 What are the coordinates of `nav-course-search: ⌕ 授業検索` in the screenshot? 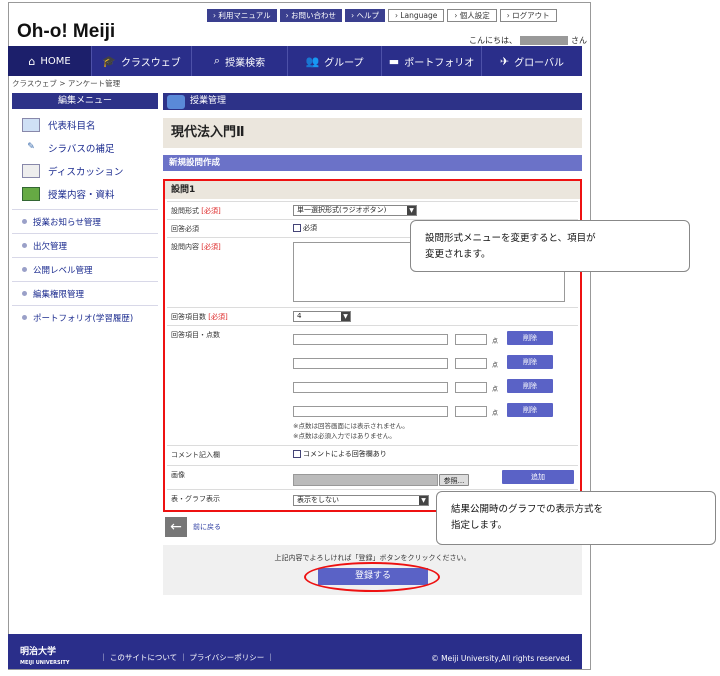 It's located at (240, 61).